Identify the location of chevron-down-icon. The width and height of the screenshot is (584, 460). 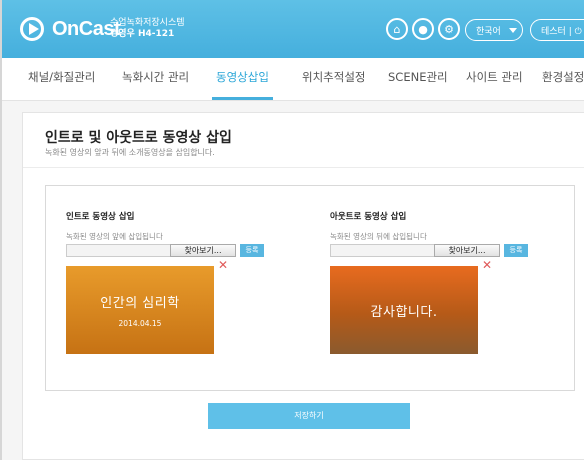
(512, 30).